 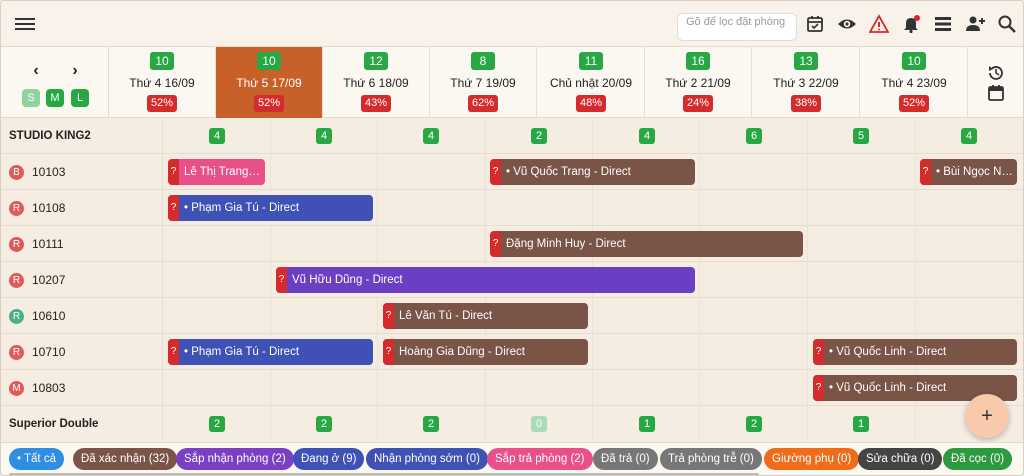 I want to click on search-input: Gõ để lọc đặt phòng, so click(x=737, y=27).